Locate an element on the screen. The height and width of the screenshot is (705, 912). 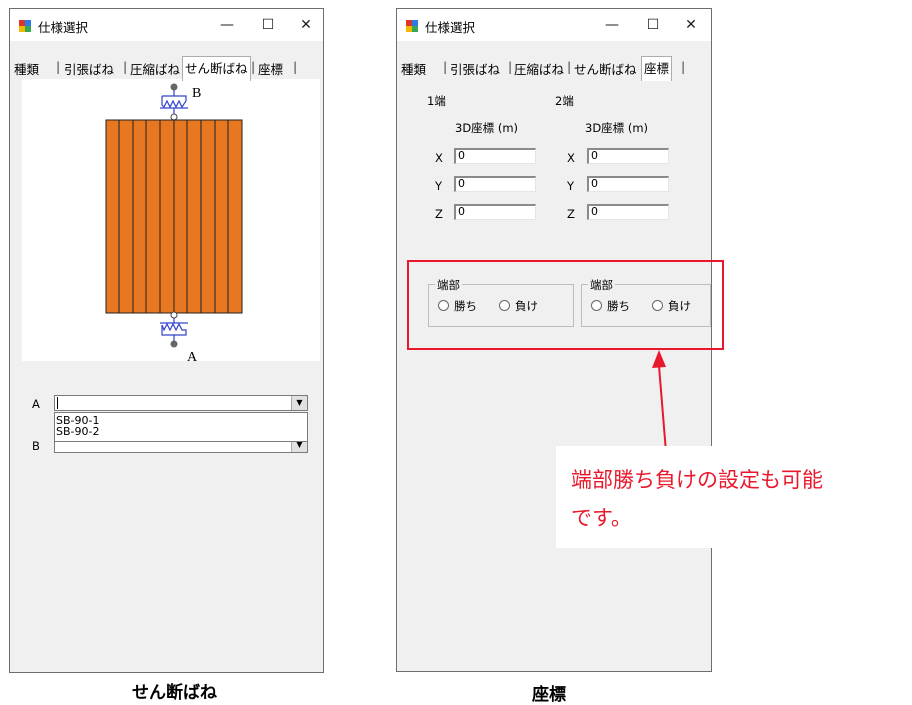
end2-y-label: Y is located at coordinates (571, 186).